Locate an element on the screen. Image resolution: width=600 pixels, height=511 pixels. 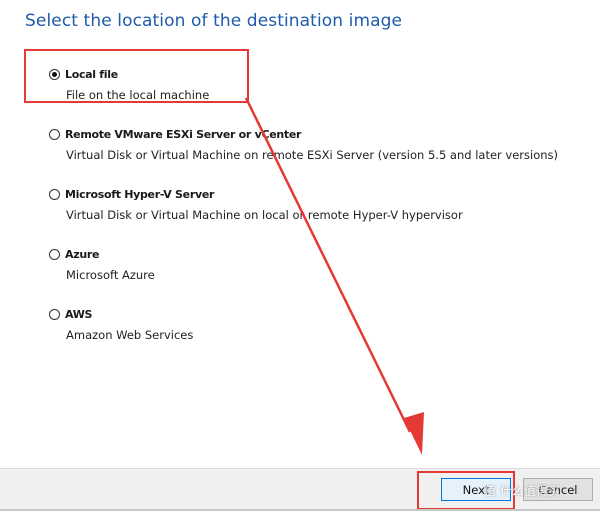
radio-azure is located at coordinates (54, 254).